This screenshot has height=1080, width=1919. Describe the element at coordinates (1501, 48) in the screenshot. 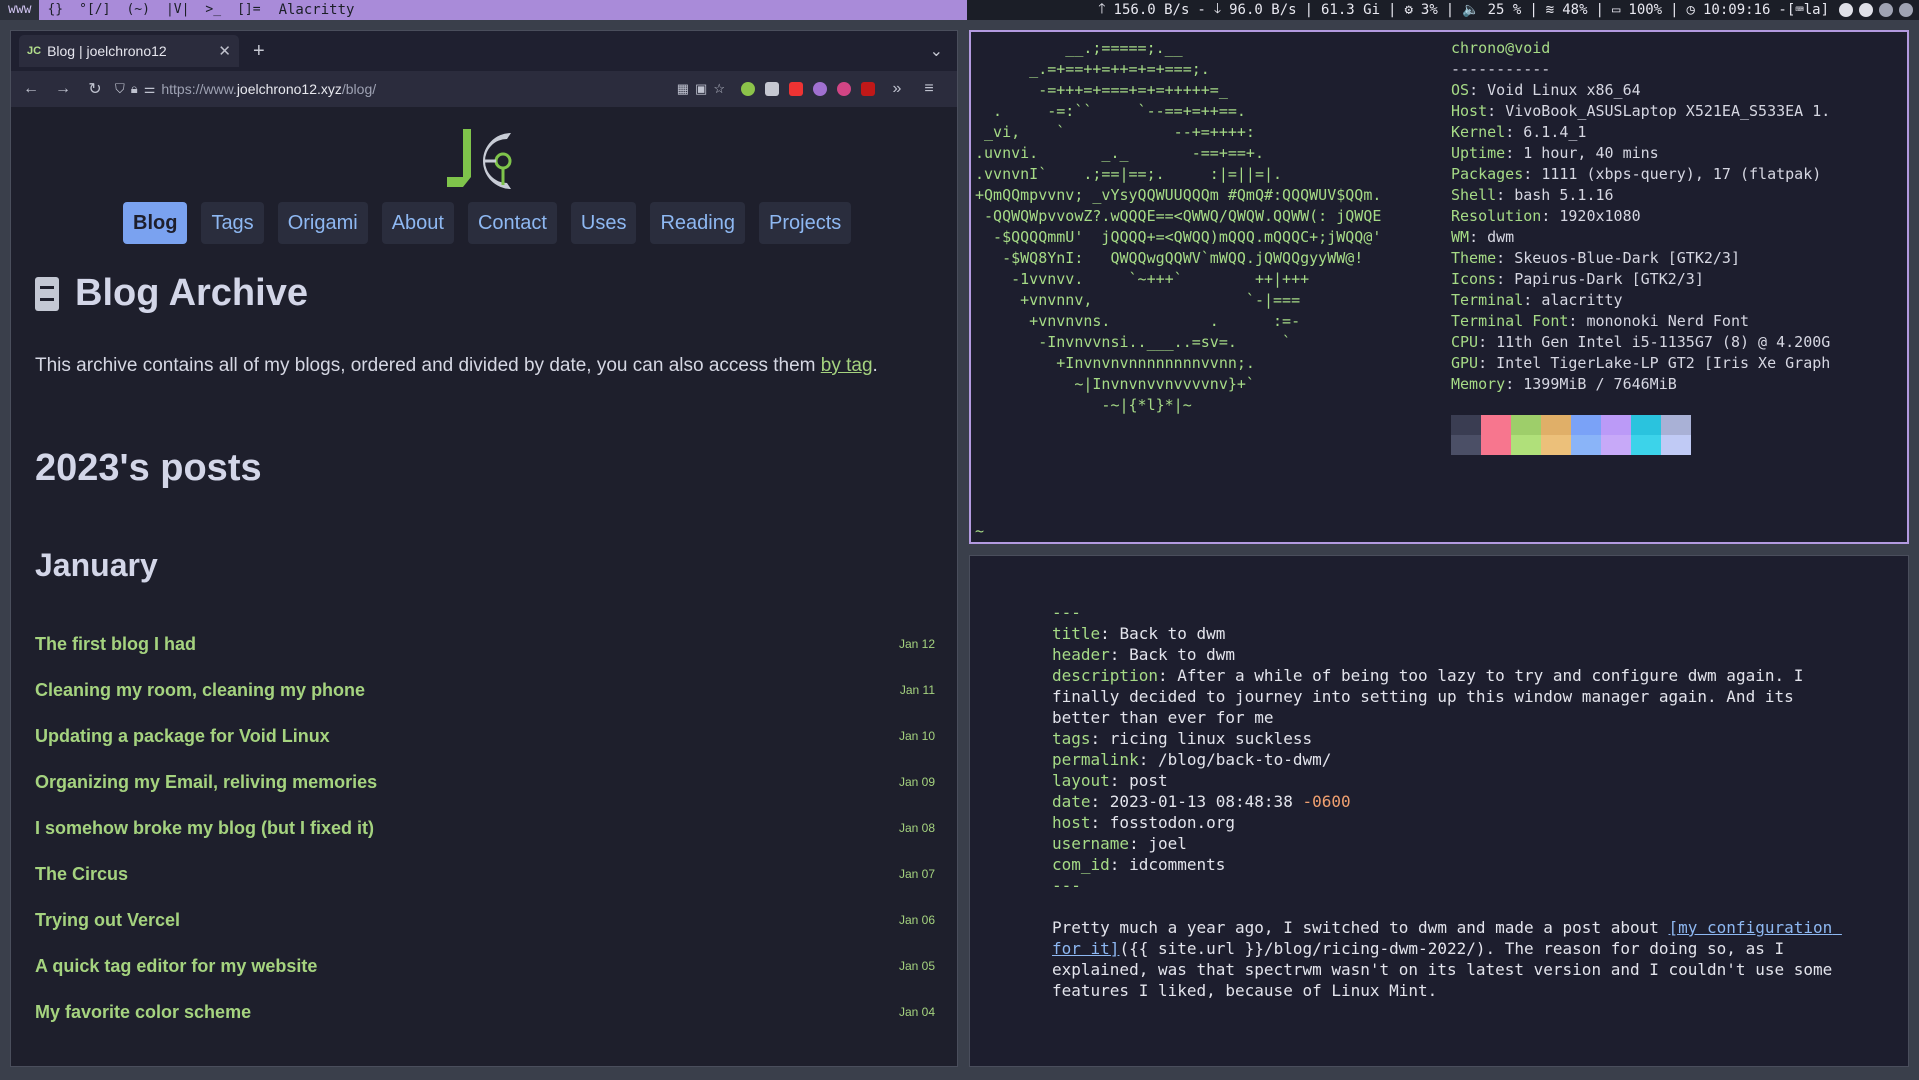

I see `user-host: chrono@void` at that location.